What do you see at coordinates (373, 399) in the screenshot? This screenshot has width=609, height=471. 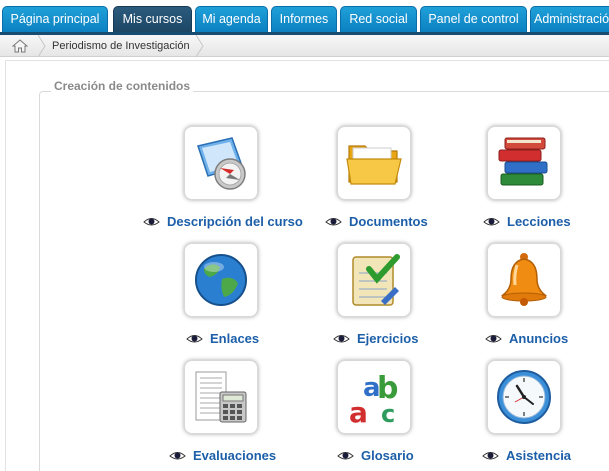 I see `abc-icon: a b a c` at bounding box center [373, 399].